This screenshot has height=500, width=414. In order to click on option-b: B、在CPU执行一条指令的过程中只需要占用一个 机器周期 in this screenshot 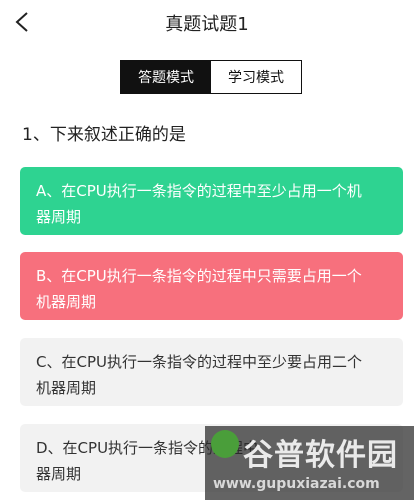, I will do `click(211, 286)`.